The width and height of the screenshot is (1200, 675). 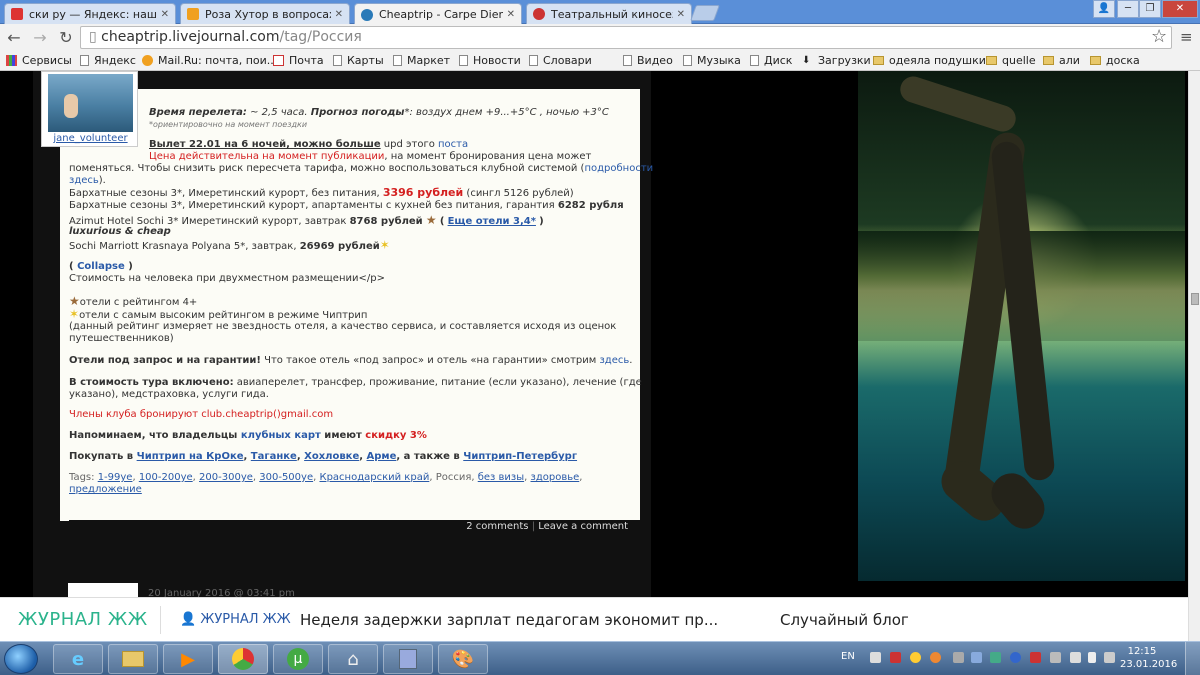 What do you see at coordinates (560, 60) in the screenshot?
I see `bookmark-dictionaries: Словари` at bounding box center [560, 60].